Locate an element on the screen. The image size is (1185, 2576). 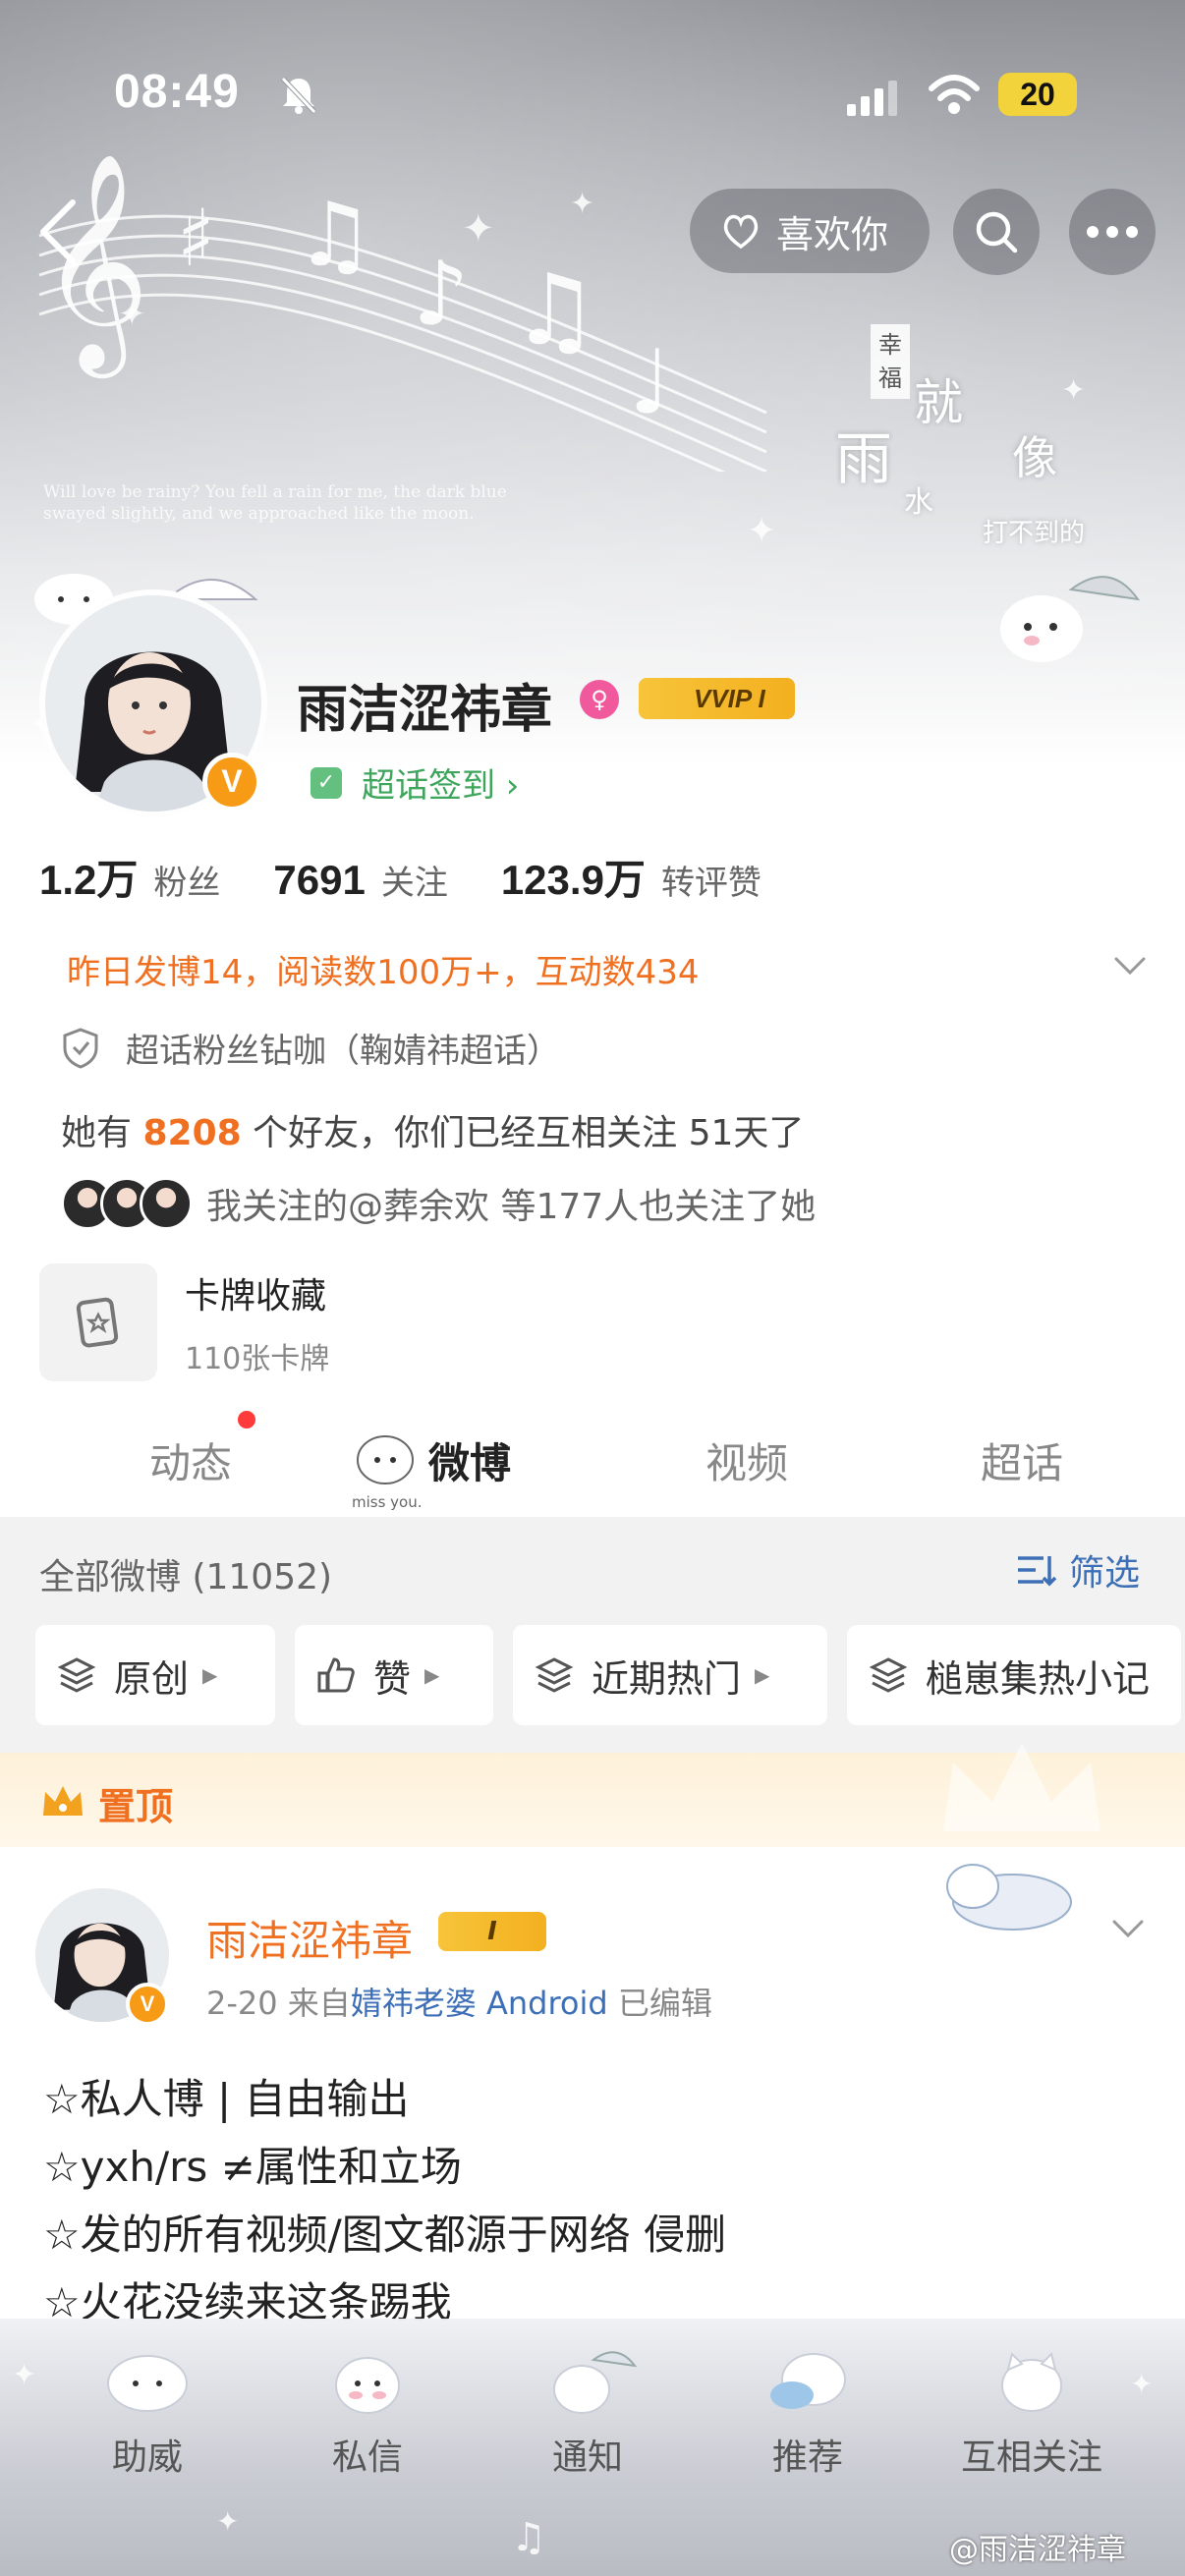
stat-following-label: 关注 is located at coordinates (414, 883).